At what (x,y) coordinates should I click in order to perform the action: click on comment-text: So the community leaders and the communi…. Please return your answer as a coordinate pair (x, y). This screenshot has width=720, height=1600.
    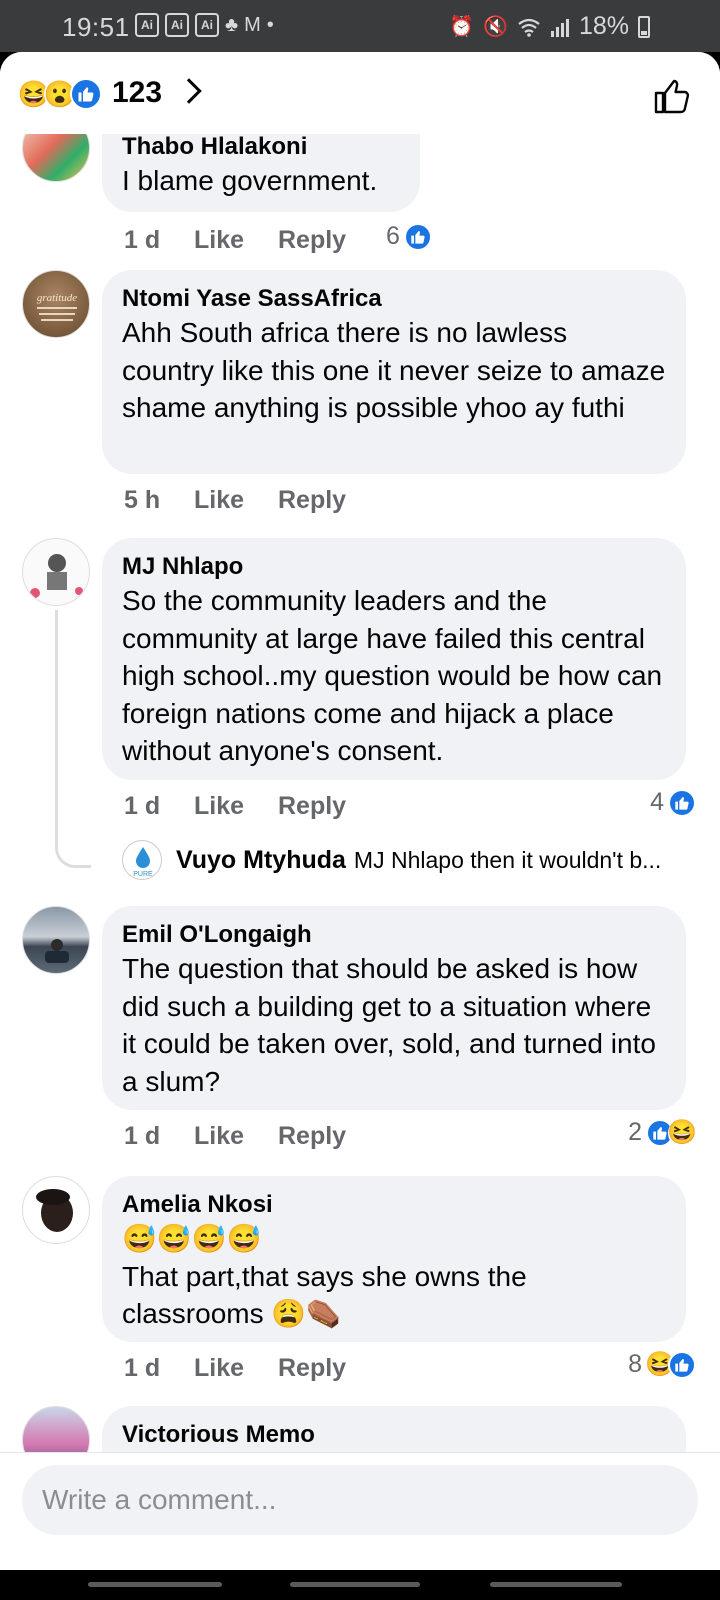
    Looking at the image, I should click on (392, 675).